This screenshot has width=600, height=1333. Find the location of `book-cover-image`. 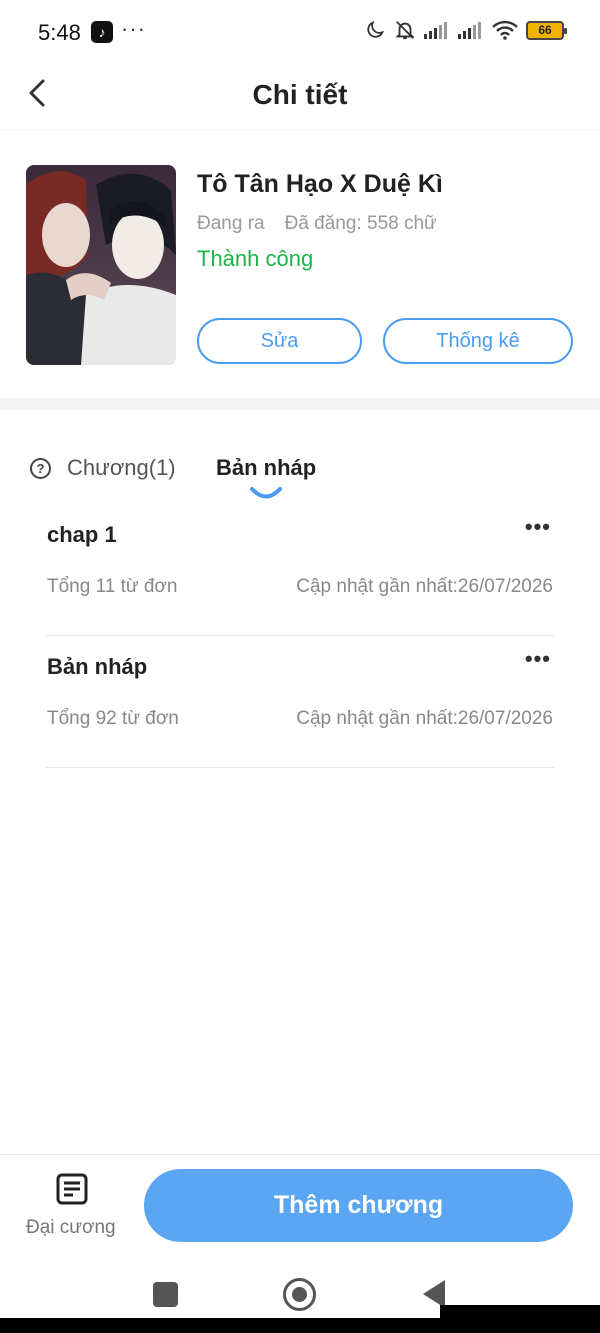

book-cover-image is located at coordinates (101, 265).